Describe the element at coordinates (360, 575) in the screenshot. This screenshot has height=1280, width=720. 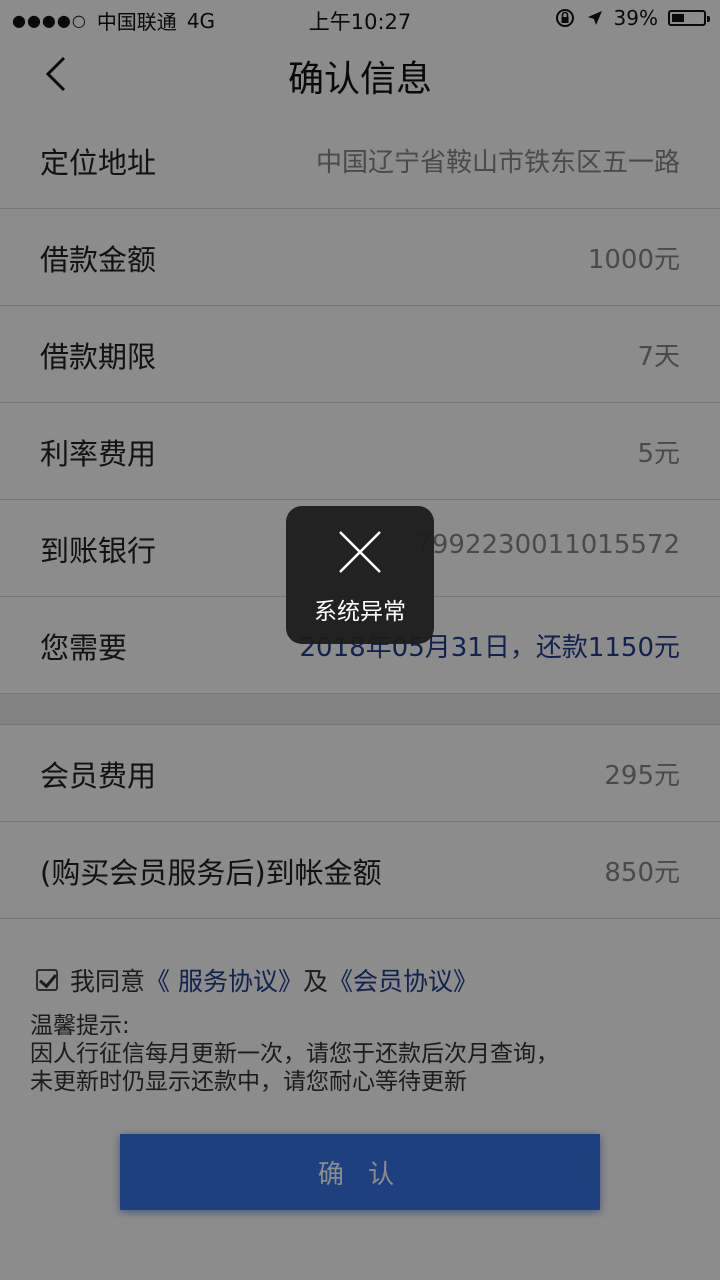
I see `error-toast: 系统异常` at that location.